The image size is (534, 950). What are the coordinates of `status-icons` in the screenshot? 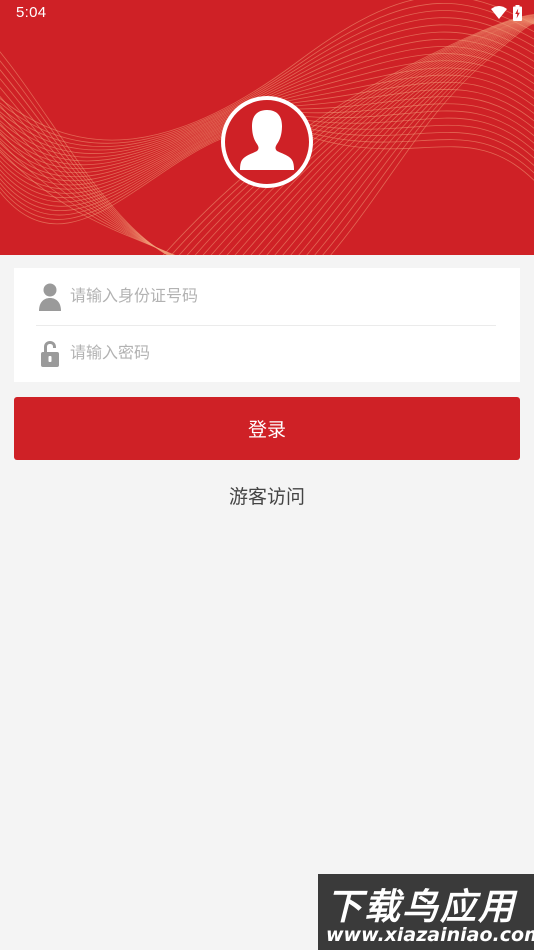 It's located at (506, 13).